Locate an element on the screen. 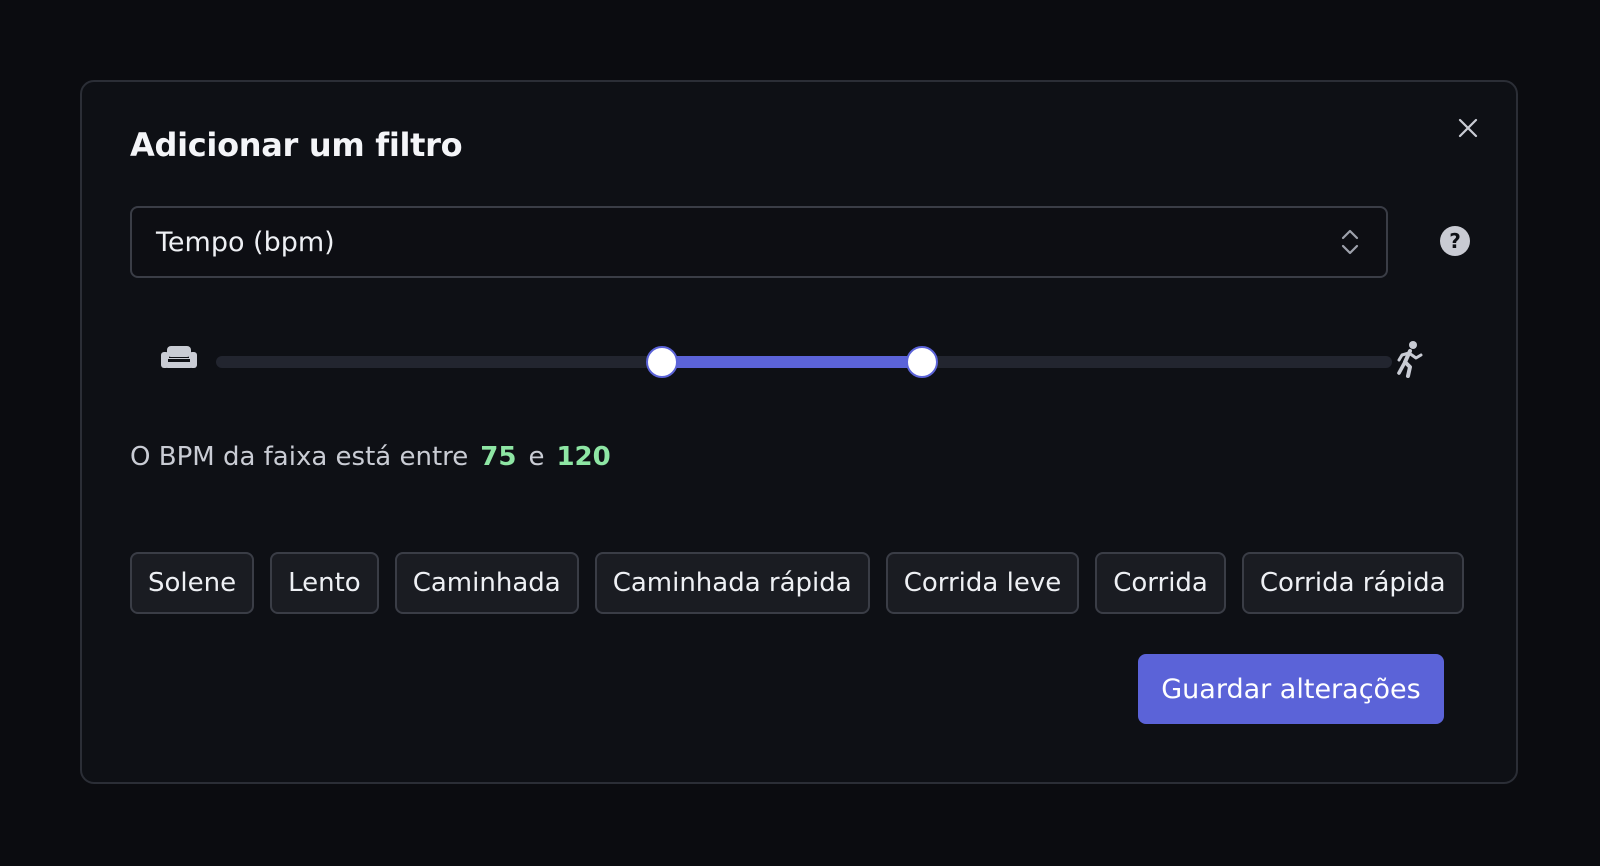  slider-thumb-max is located at coordinates (921, 362).